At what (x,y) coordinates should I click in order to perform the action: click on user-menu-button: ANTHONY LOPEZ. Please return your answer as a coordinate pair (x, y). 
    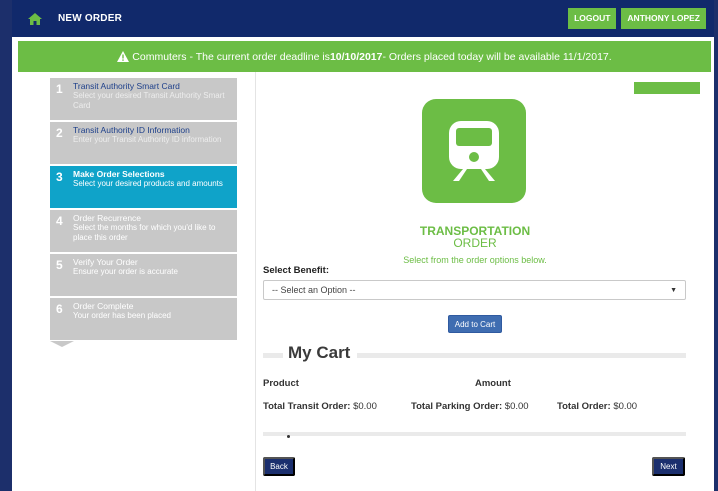
    Looking at the image, I should click on (663, 18).